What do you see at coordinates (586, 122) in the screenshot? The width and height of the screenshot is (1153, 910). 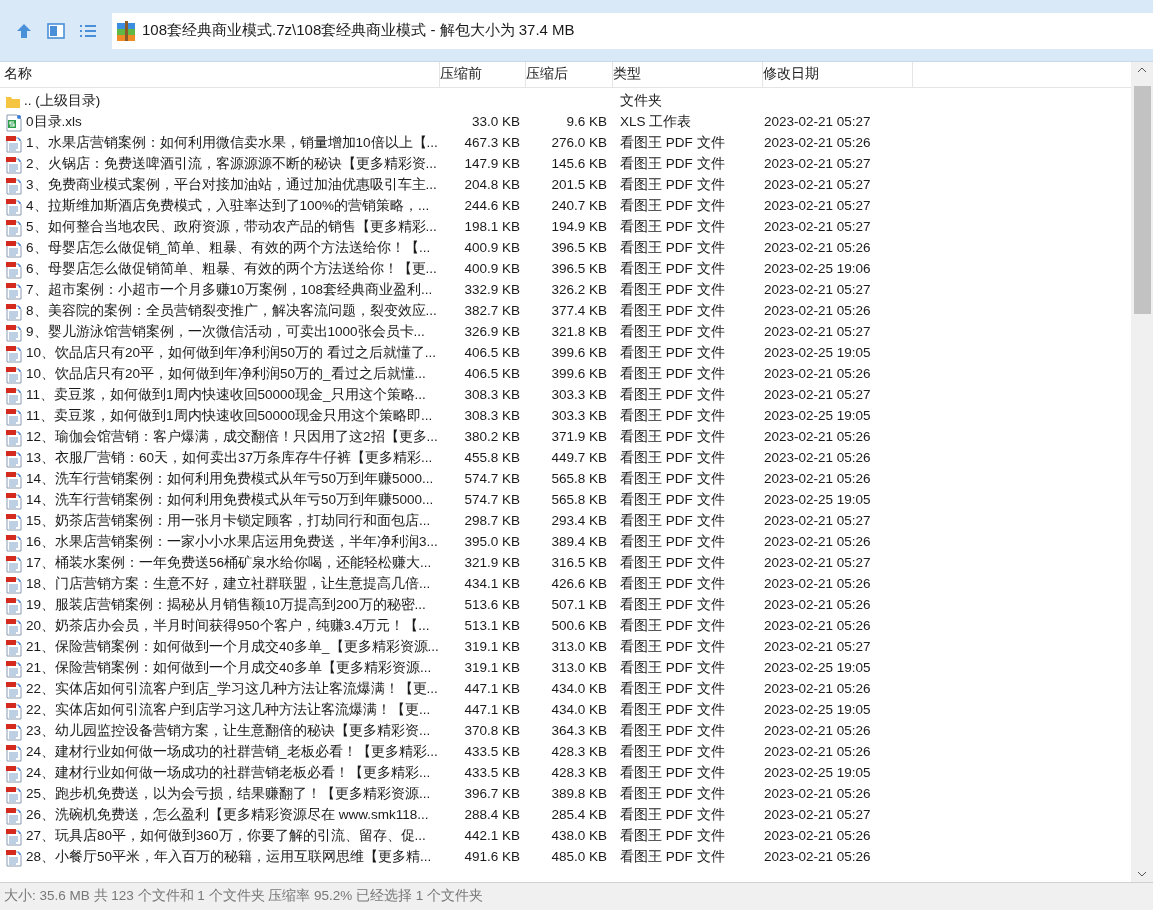 I see `size-after: 9.6 KB` at bounding box center [586, 122].